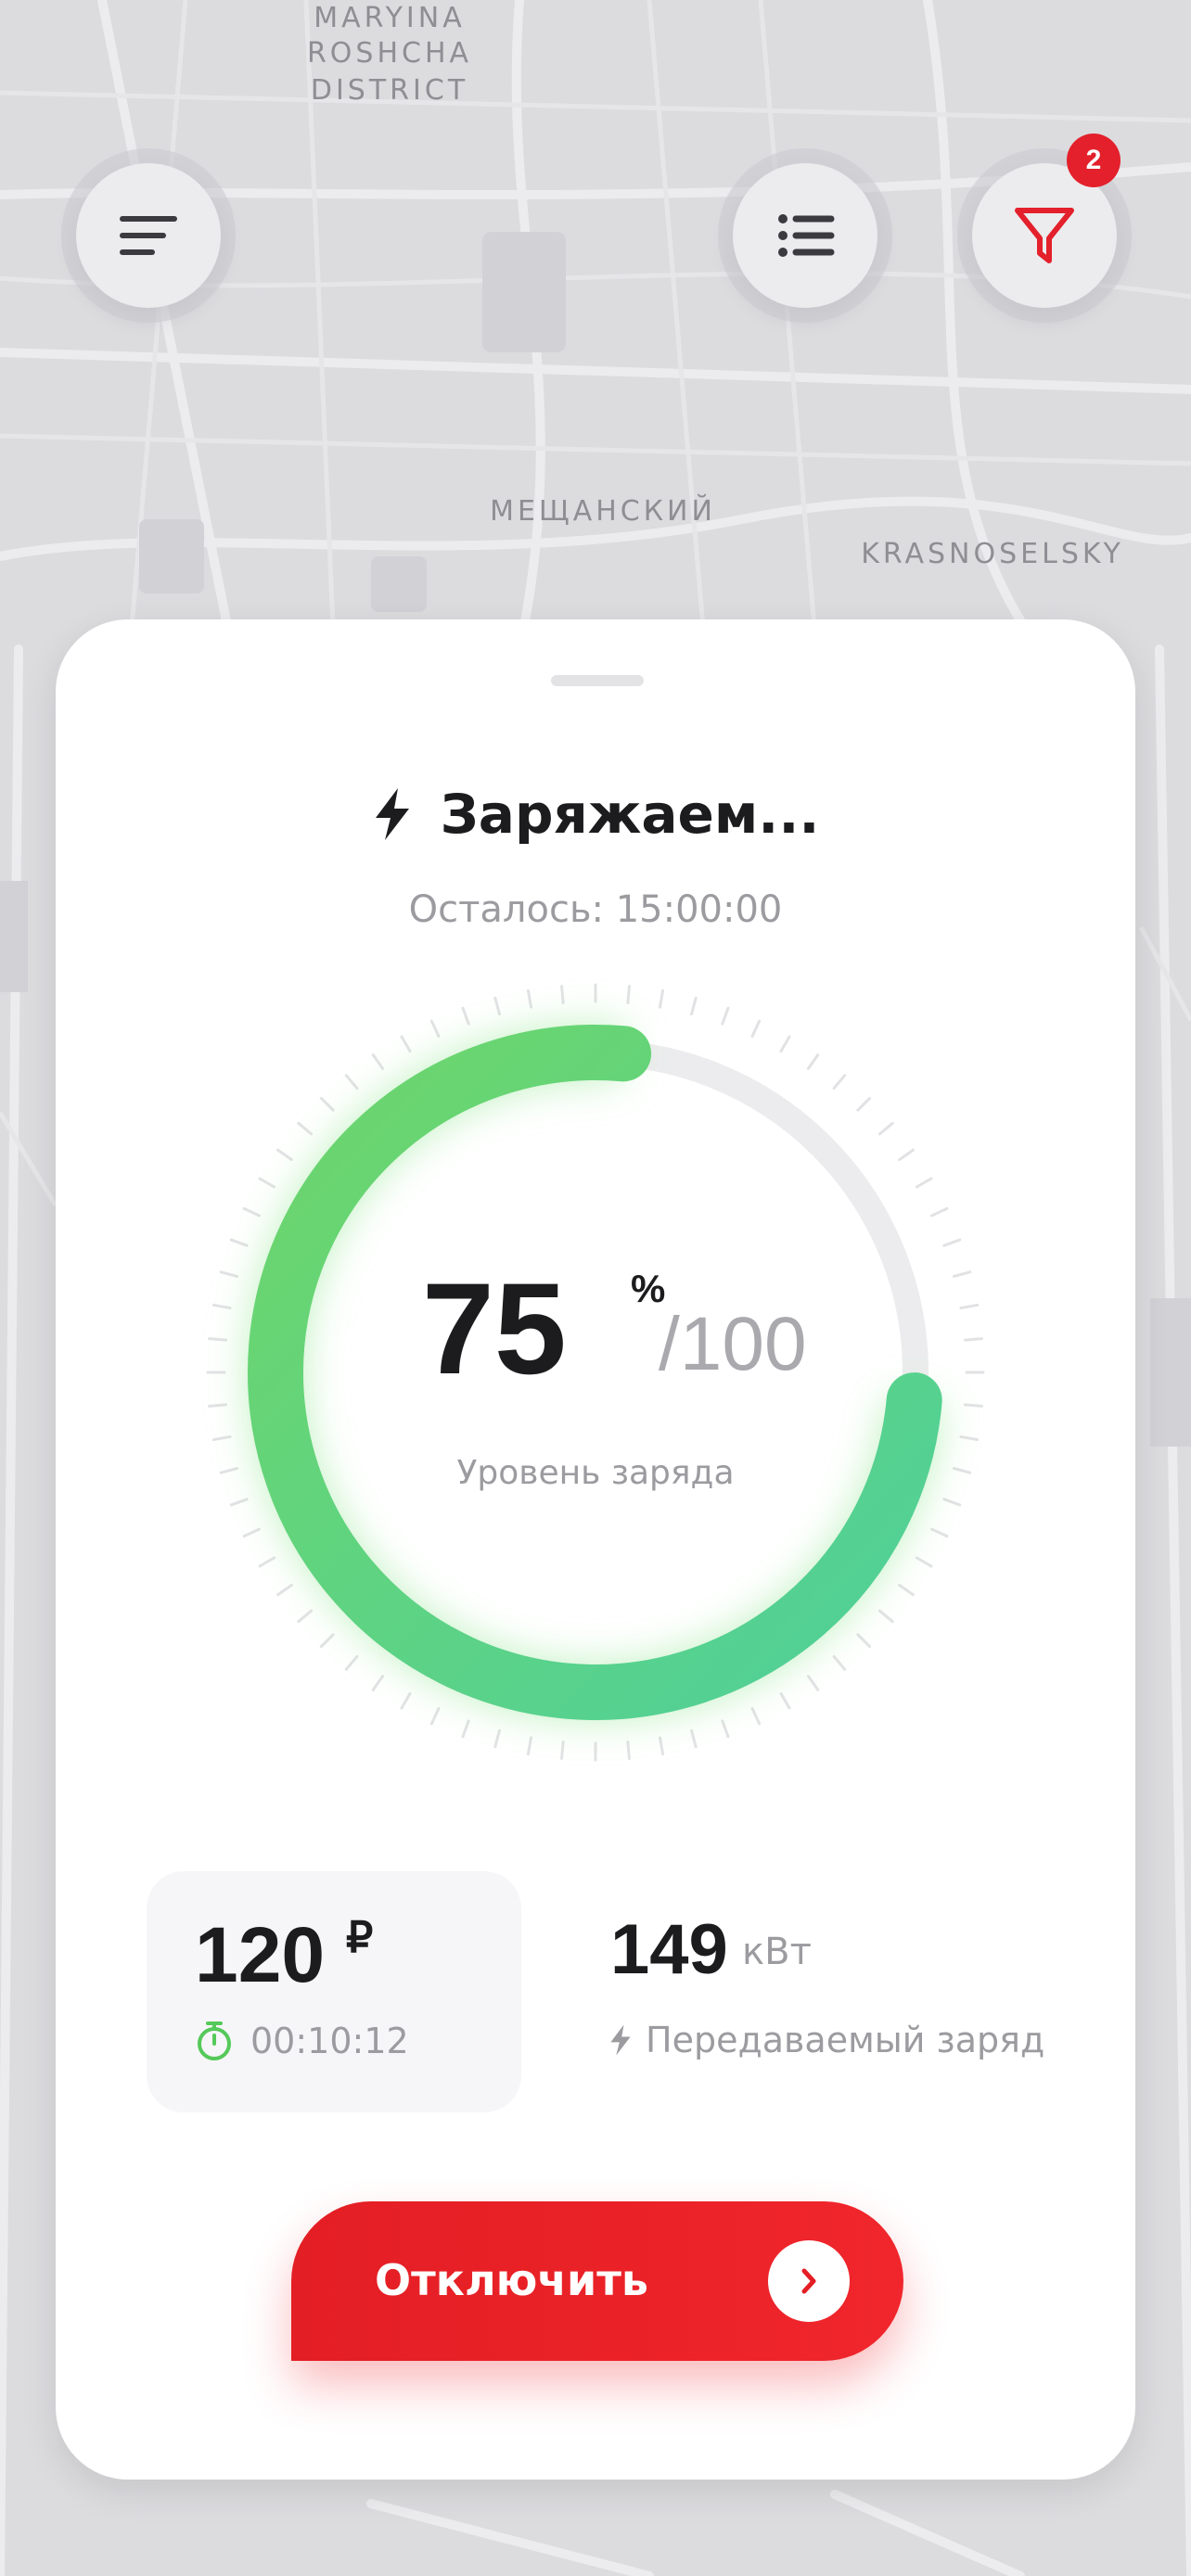  I want to click on filter-count-badge: 2, so click(1094, 160).